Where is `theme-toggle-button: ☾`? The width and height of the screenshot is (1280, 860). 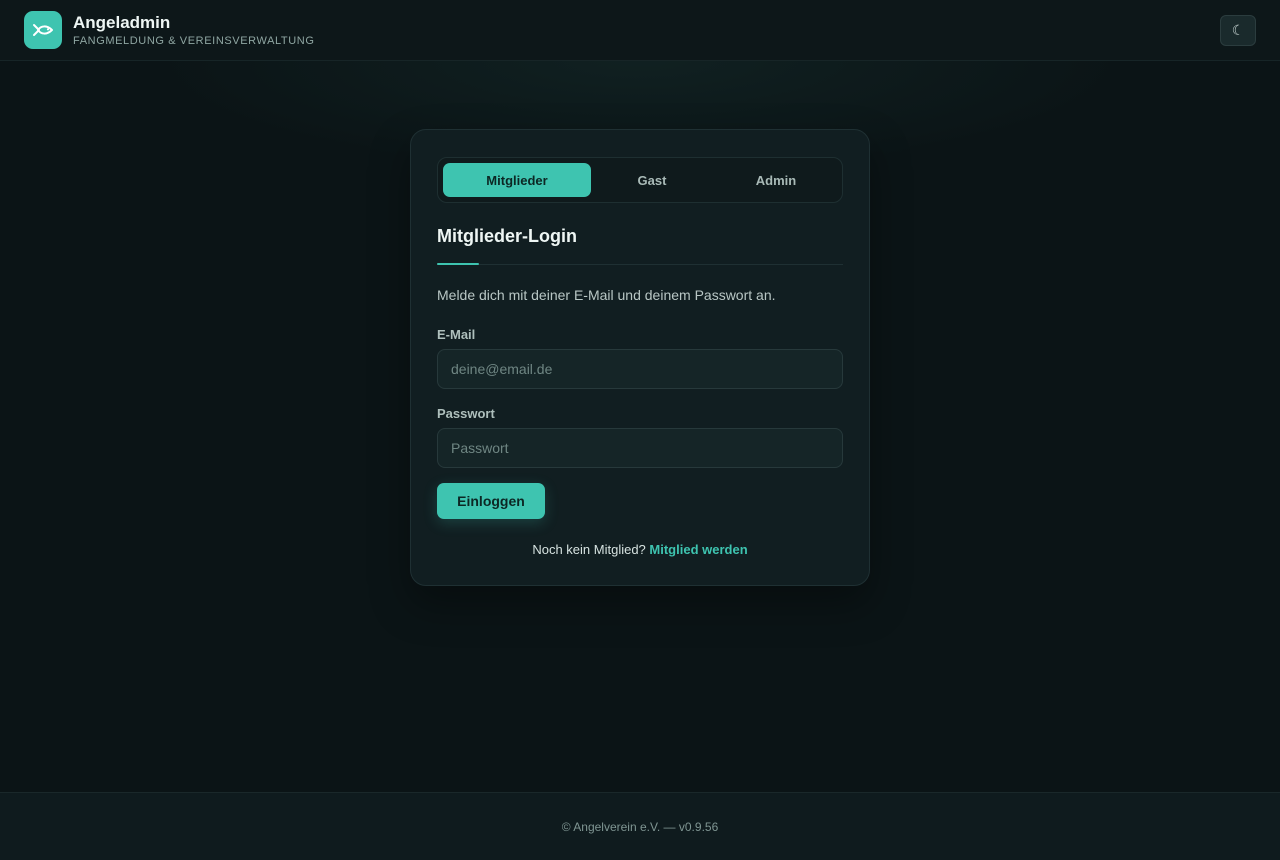 theme-toggle-button: ☾ is located at coordinates (1238, 30).